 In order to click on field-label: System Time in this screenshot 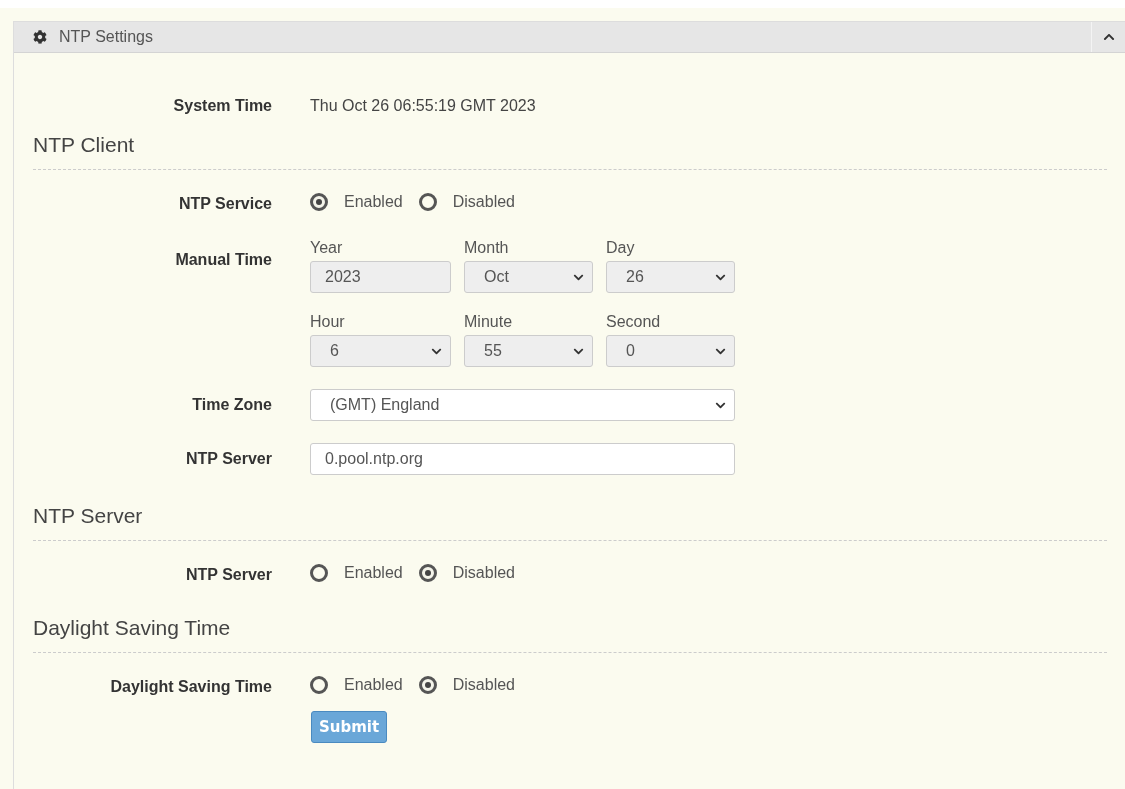, I will do `click(222, 105)`.